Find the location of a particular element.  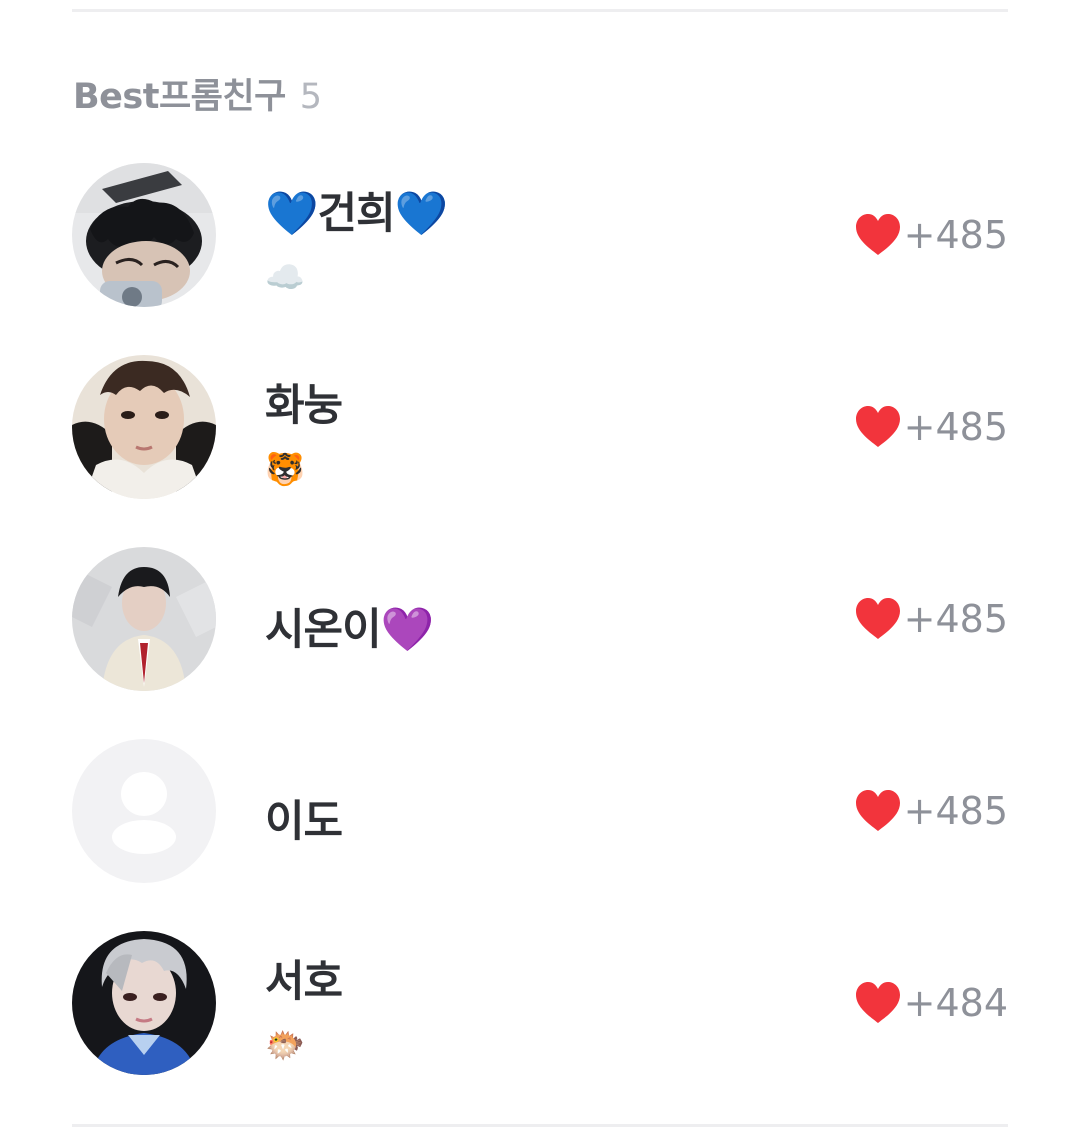

section-count: 5 is located at coordinates (310, 97).